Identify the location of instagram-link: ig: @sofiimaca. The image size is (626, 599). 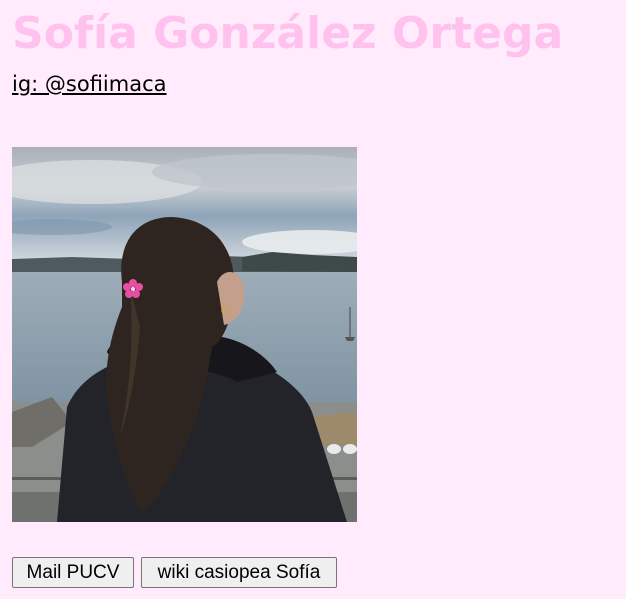
(89, 84).